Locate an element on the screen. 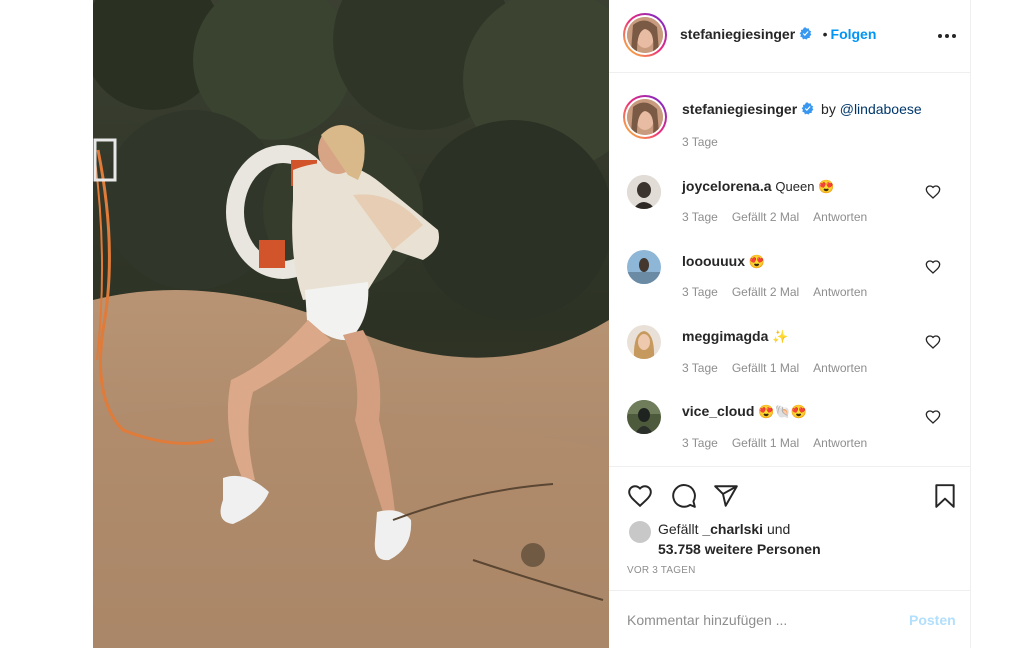  caption-text: by is located at coordinates (828, 109).